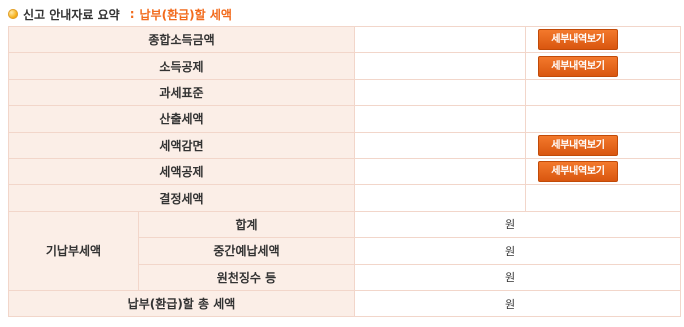 Image resolution: width=684 pixels, height=327 pixels. What do you see at coordinates (440, 39) in the screenshot?
I see `row-value-total-income` at bounding box center [440, 39].